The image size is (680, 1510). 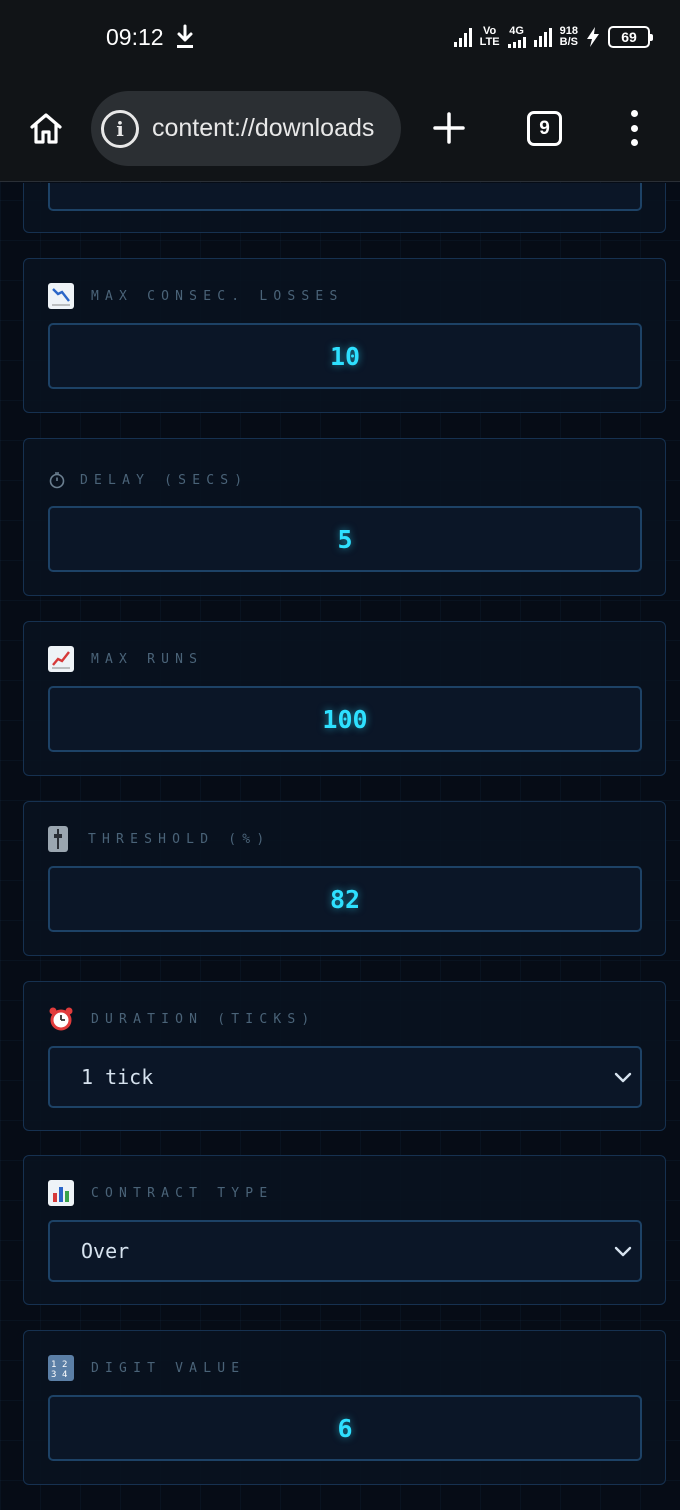 I want to click on home-icon, so click(x=46, y=128).